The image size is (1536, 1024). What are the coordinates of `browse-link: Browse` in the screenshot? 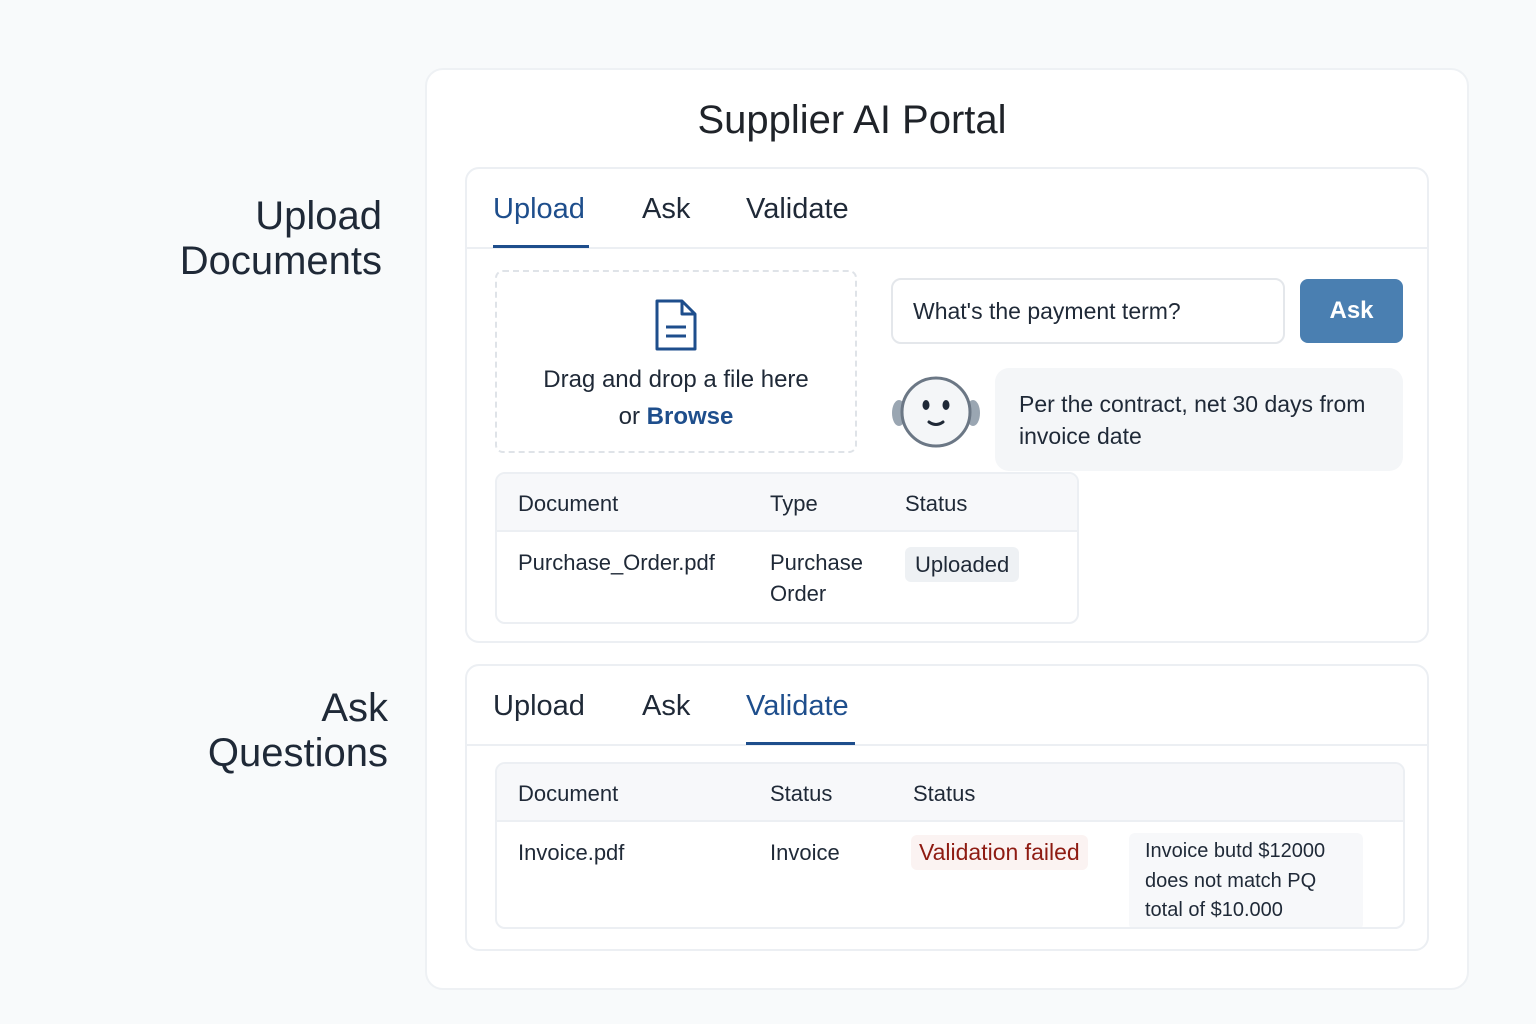 It's located at (690, 416).